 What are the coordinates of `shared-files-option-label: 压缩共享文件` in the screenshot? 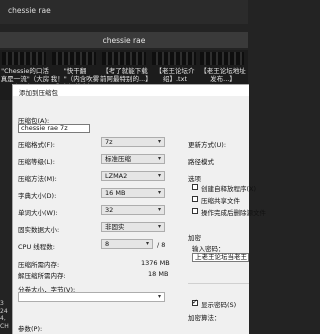 It's located at (220, 201).